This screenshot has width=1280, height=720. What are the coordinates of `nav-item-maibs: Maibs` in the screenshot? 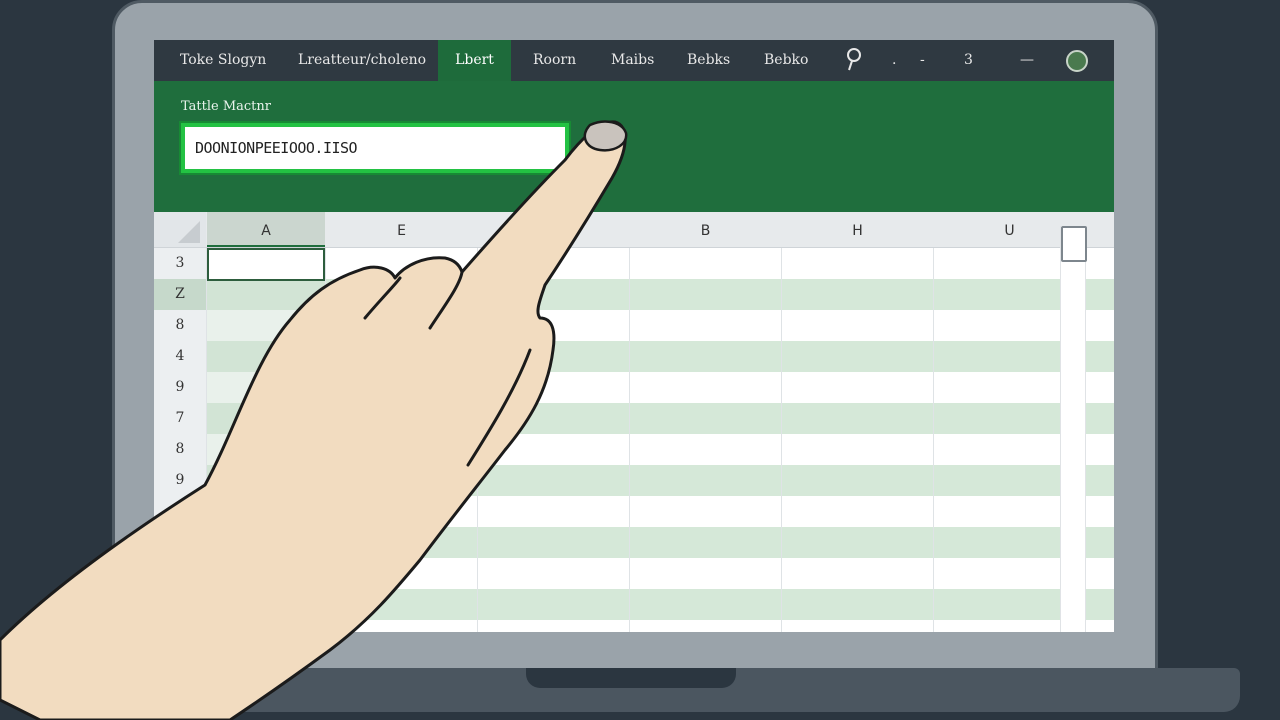 It's located at (632, 60).